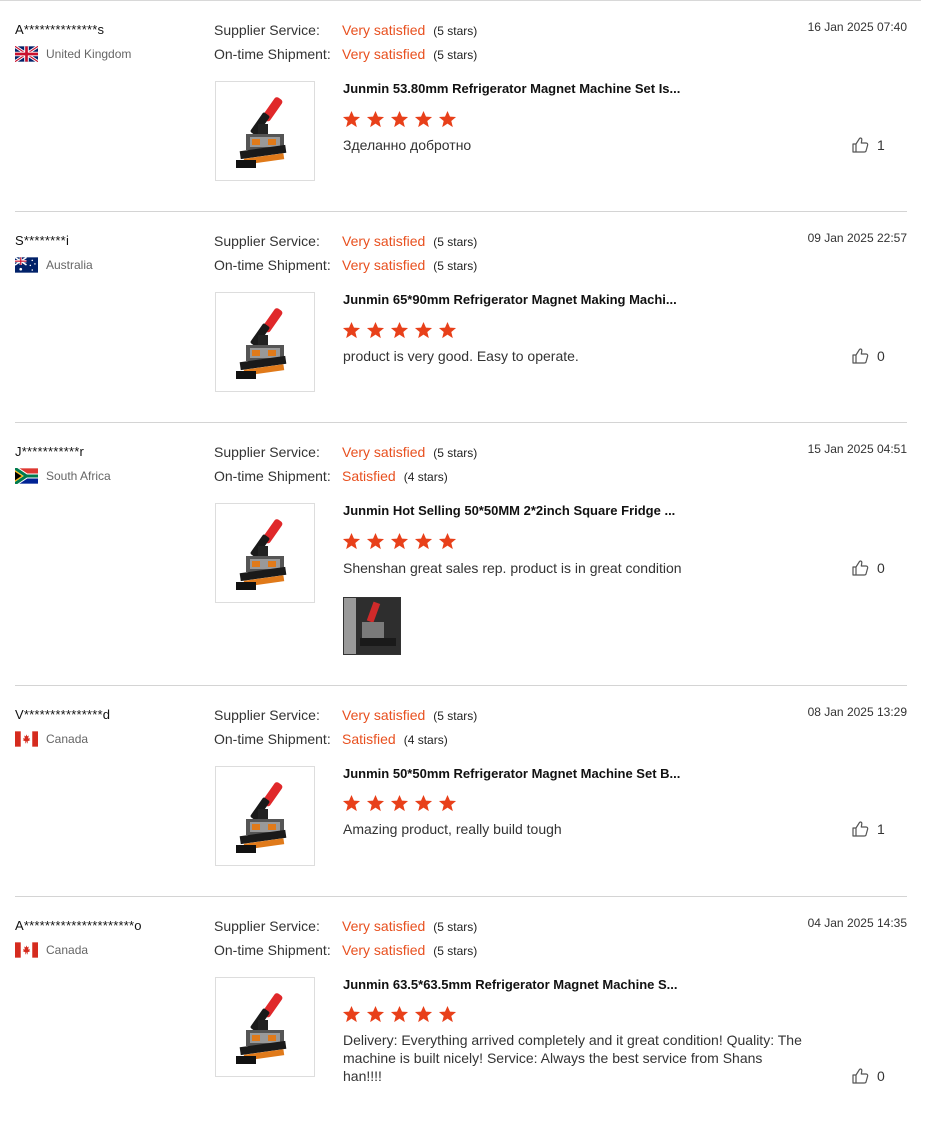 This screenshot has height=1135, width=939. What do you see at coordinates (50, 451) in the screenshot?
I see `reviewer-name: J***********r` at bounding box center [50, 451].